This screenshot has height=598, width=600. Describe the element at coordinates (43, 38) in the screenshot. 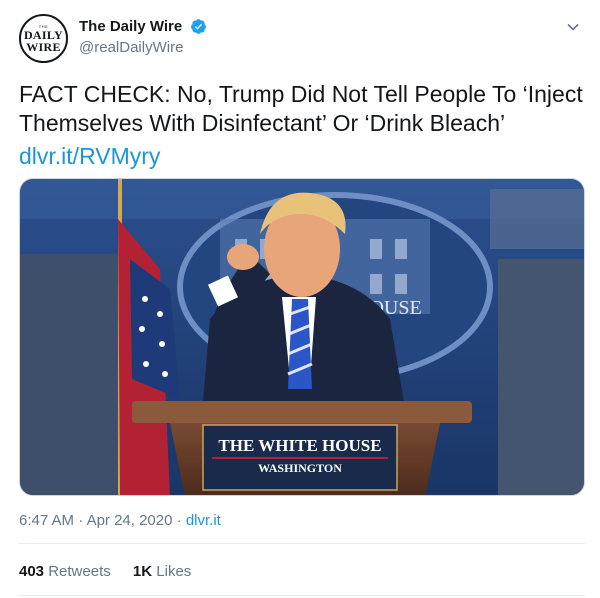

I see `avatar: THE DAILY WIRE` at that location.